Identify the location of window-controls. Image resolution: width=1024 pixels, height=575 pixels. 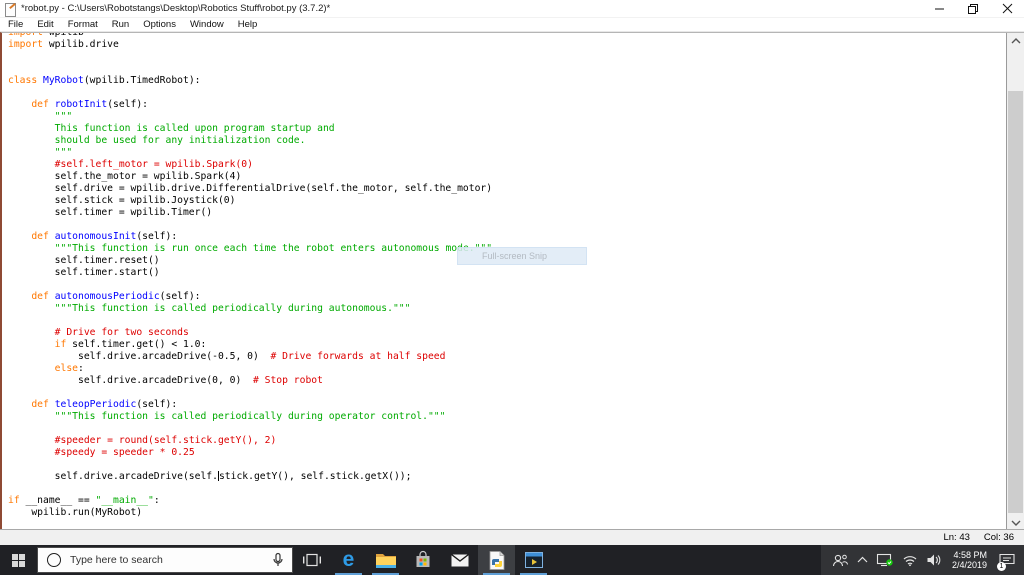
(973, 8).